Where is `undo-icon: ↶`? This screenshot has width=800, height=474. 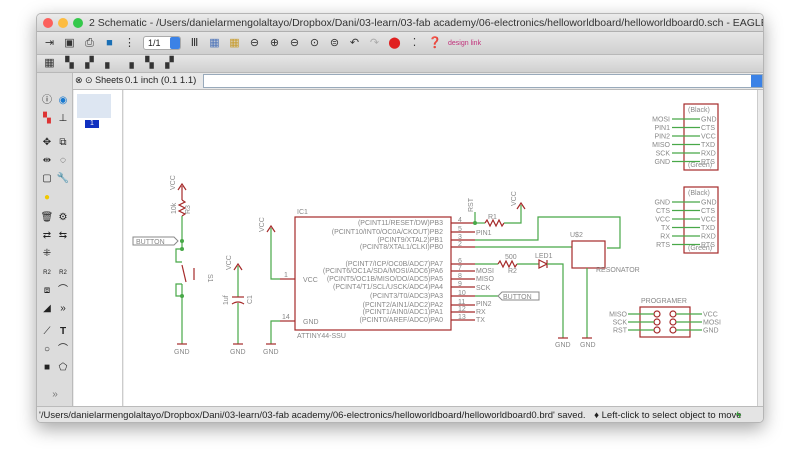
undo-icon: ↶ is located at coordinates (354, 43).